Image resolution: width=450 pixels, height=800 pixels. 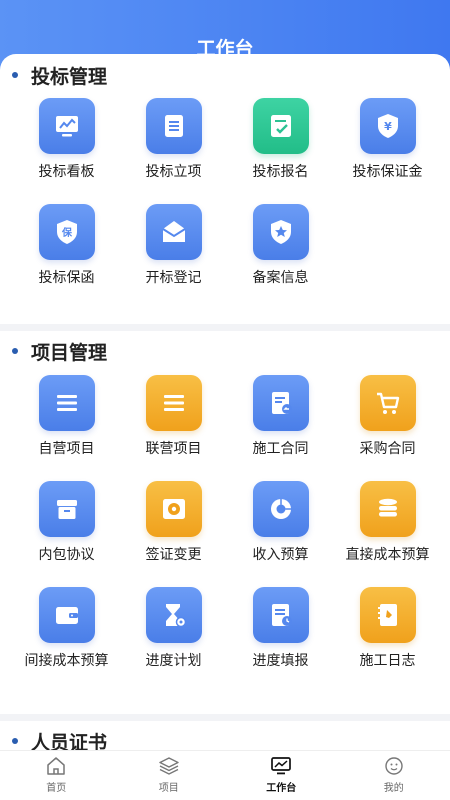 I want to click on menu-item-bid-guarantee: 保 投标保函, so click(x=66, y=253).